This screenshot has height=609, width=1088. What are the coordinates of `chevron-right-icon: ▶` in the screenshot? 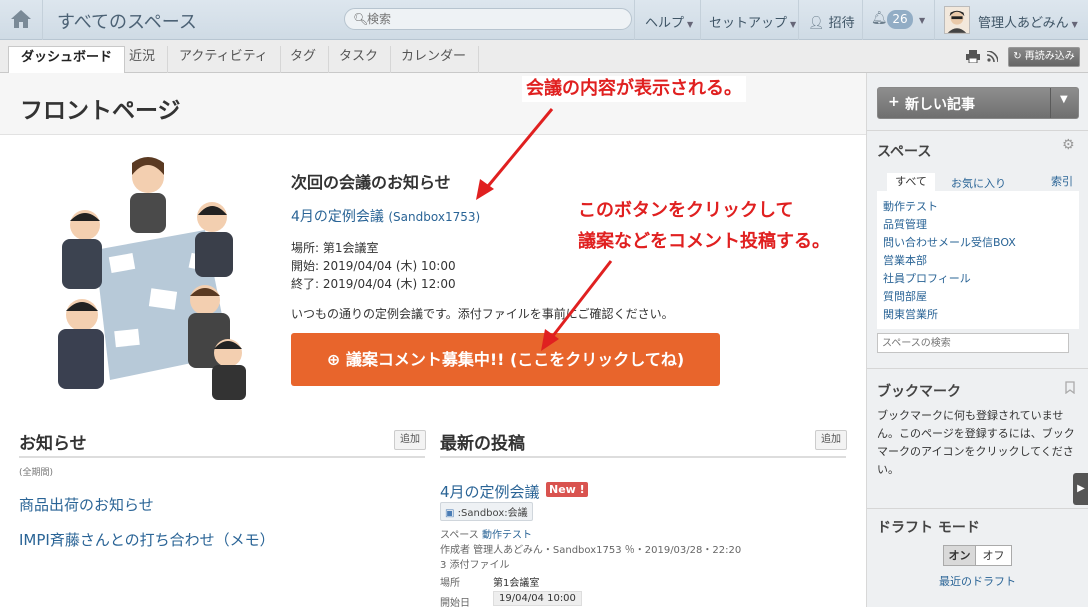 It's located at (1080, 489).